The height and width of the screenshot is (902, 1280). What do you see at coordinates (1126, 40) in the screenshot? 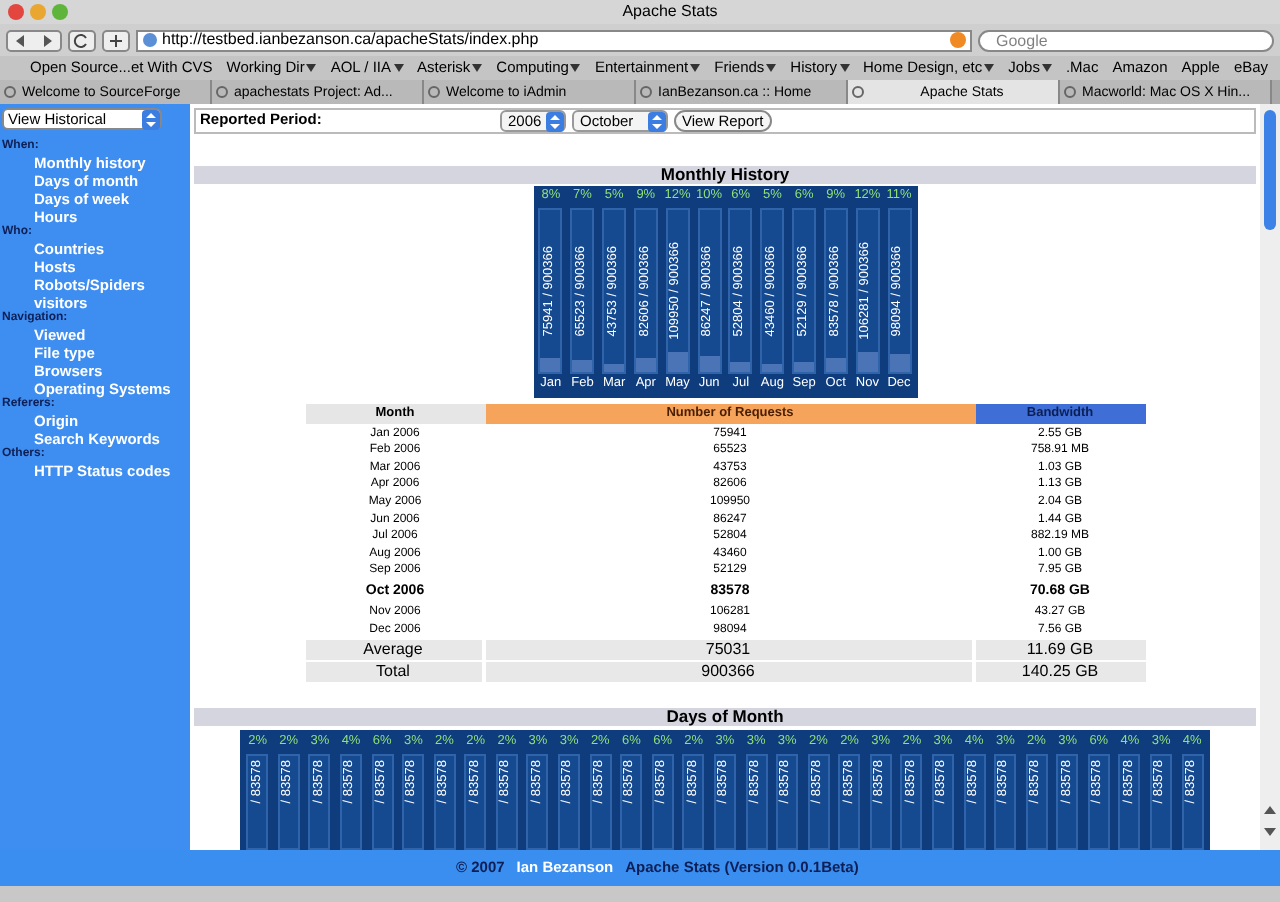
I see `search-field: Google` at bounding box center [1126, 40].